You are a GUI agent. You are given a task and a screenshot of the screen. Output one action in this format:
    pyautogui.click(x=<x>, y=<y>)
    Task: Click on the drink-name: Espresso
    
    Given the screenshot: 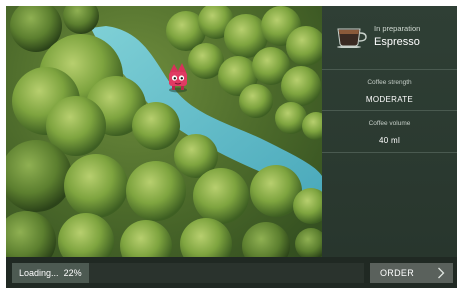 What is the action you would take?
    pyautogui.click(x=397, y=42)
    